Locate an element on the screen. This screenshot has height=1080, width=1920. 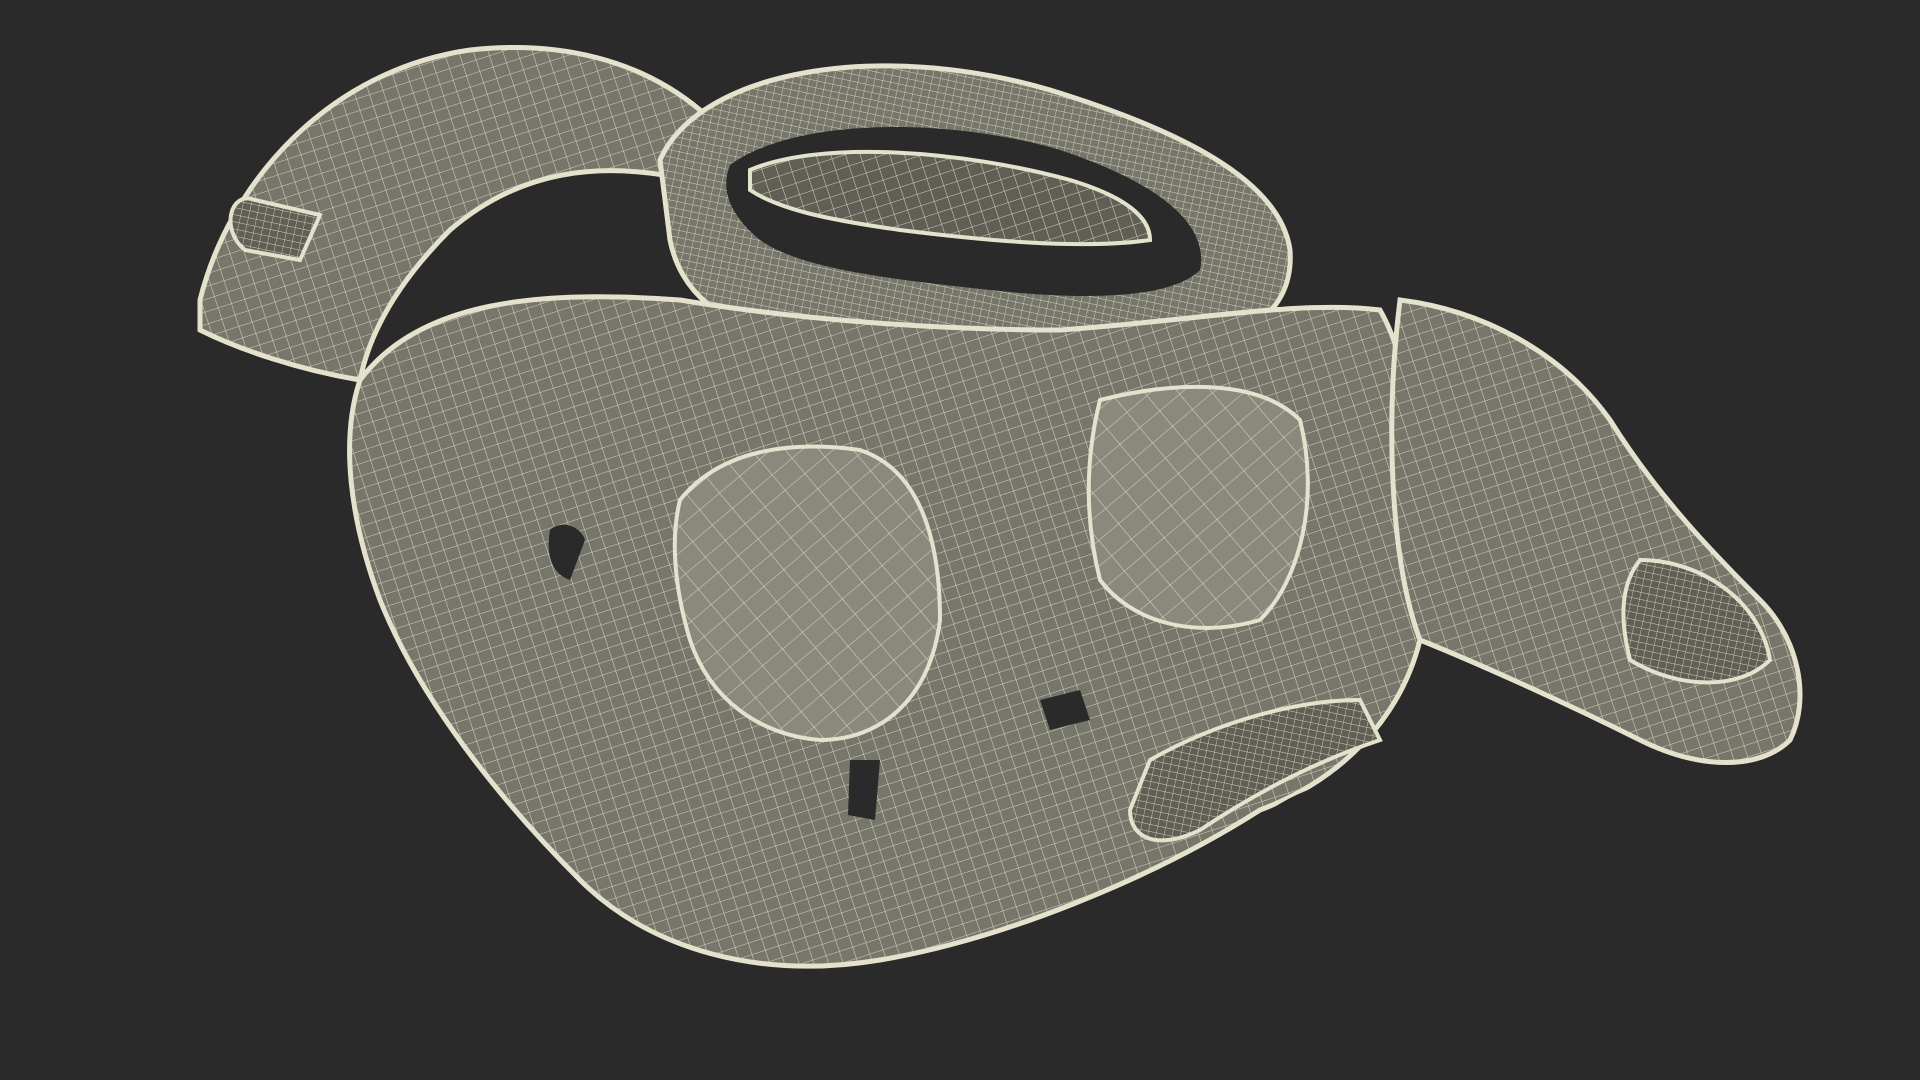
chest-opening is located at coordinates (864, 790).